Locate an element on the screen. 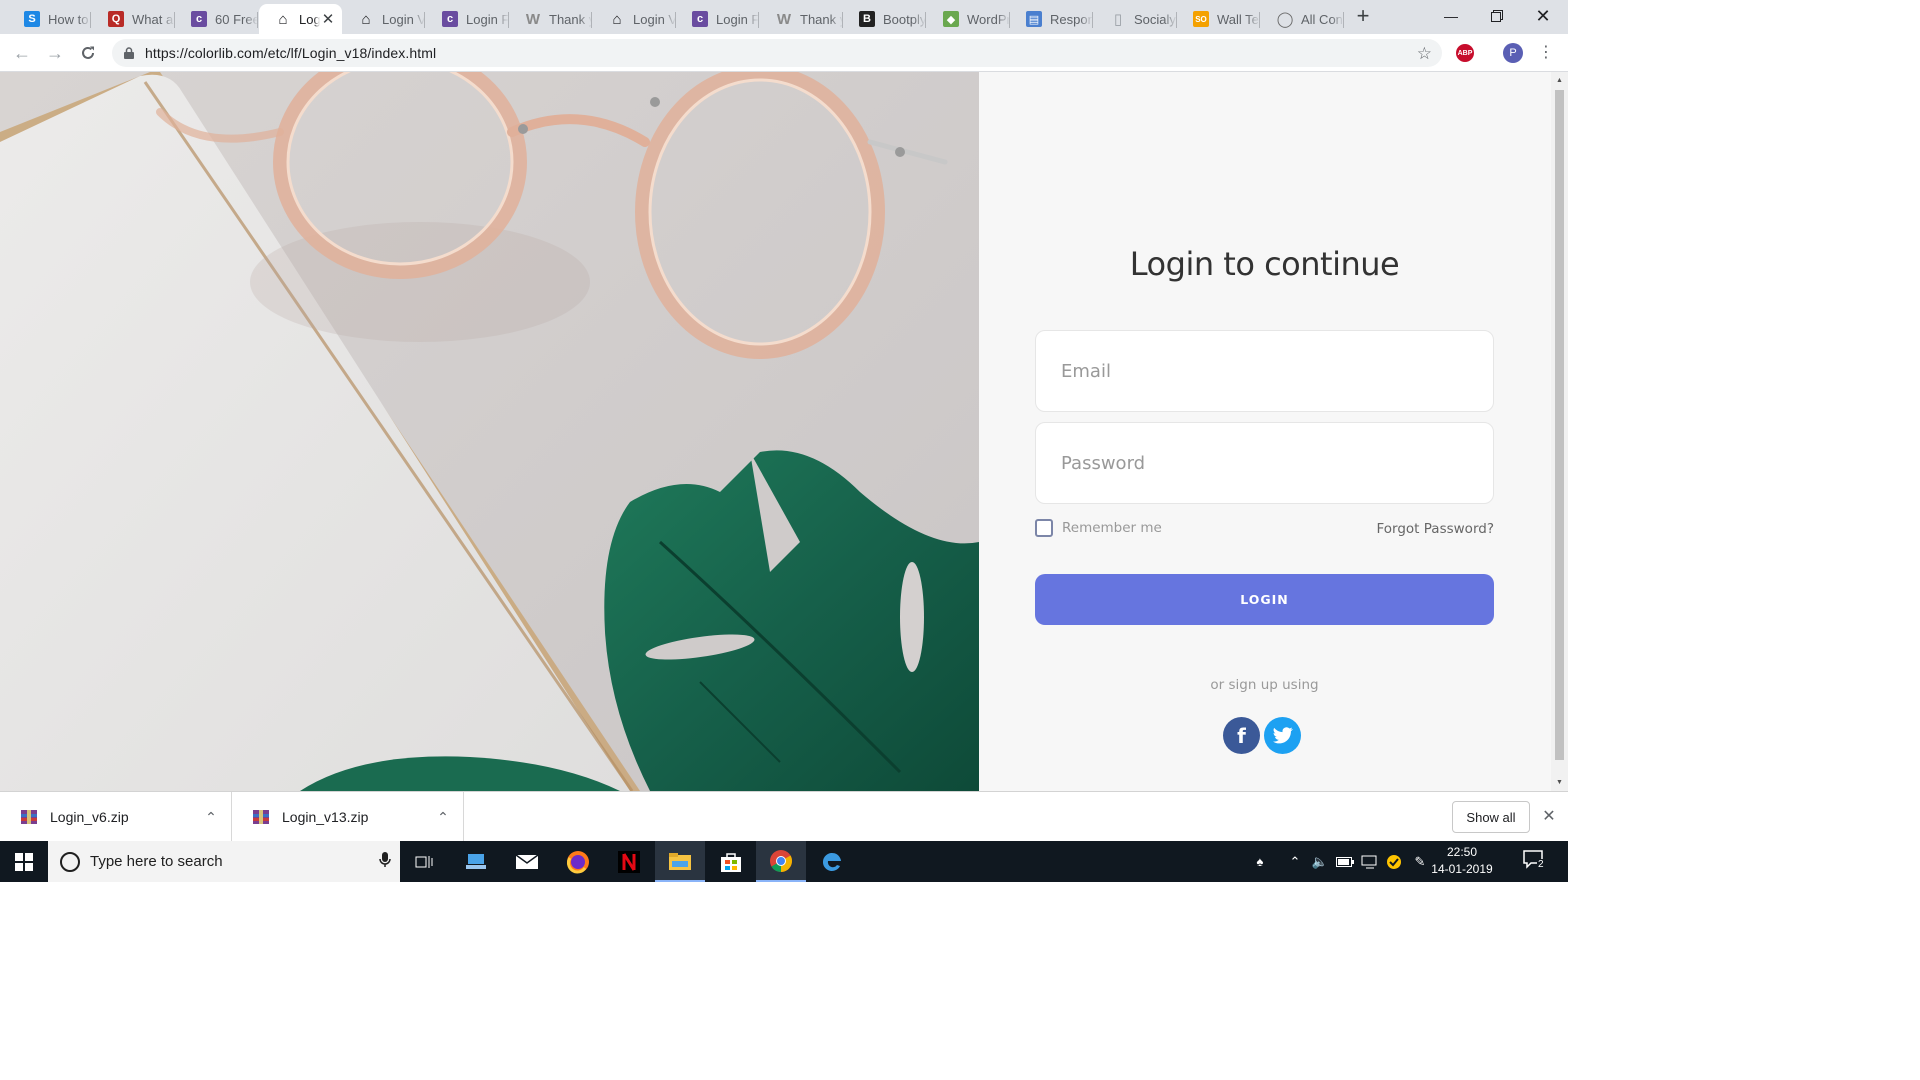 This screenshot has width=1920, height=1080. maximize-button is located at coordinates (1497, 16).